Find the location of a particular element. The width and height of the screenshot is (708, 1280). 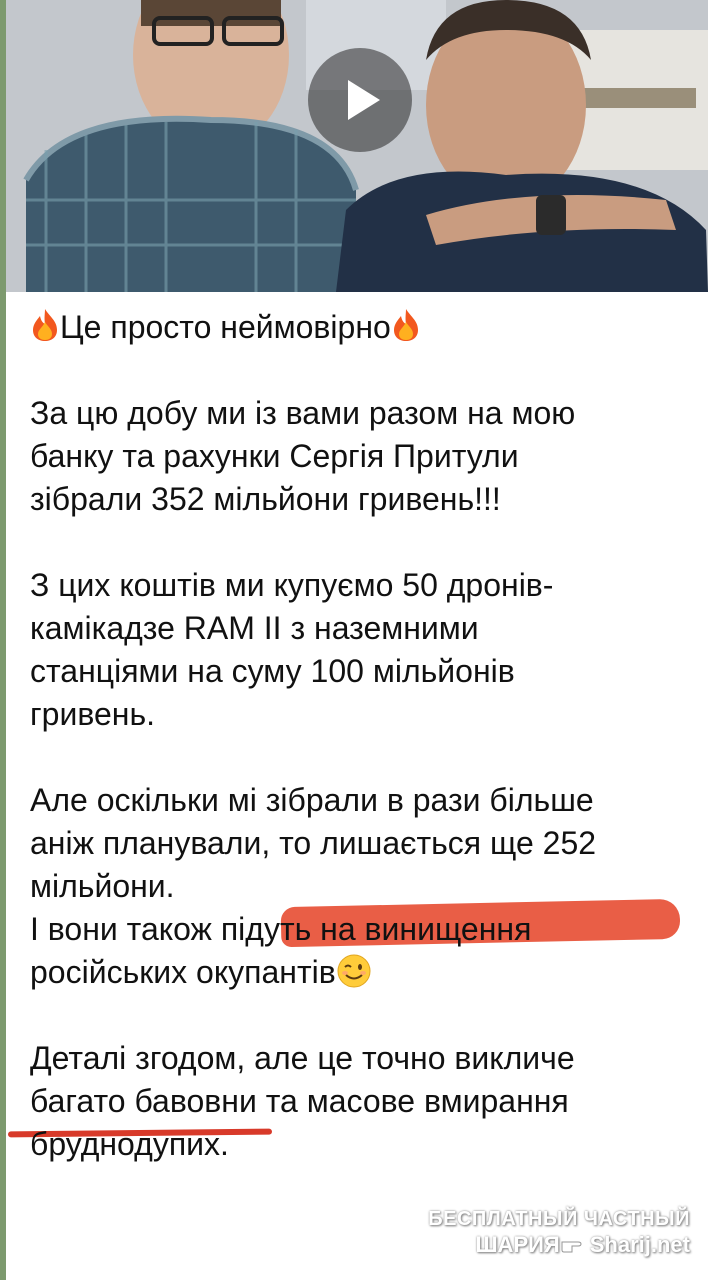

headline-text: Це просто неймовірно is located at coordinates (225, 327).